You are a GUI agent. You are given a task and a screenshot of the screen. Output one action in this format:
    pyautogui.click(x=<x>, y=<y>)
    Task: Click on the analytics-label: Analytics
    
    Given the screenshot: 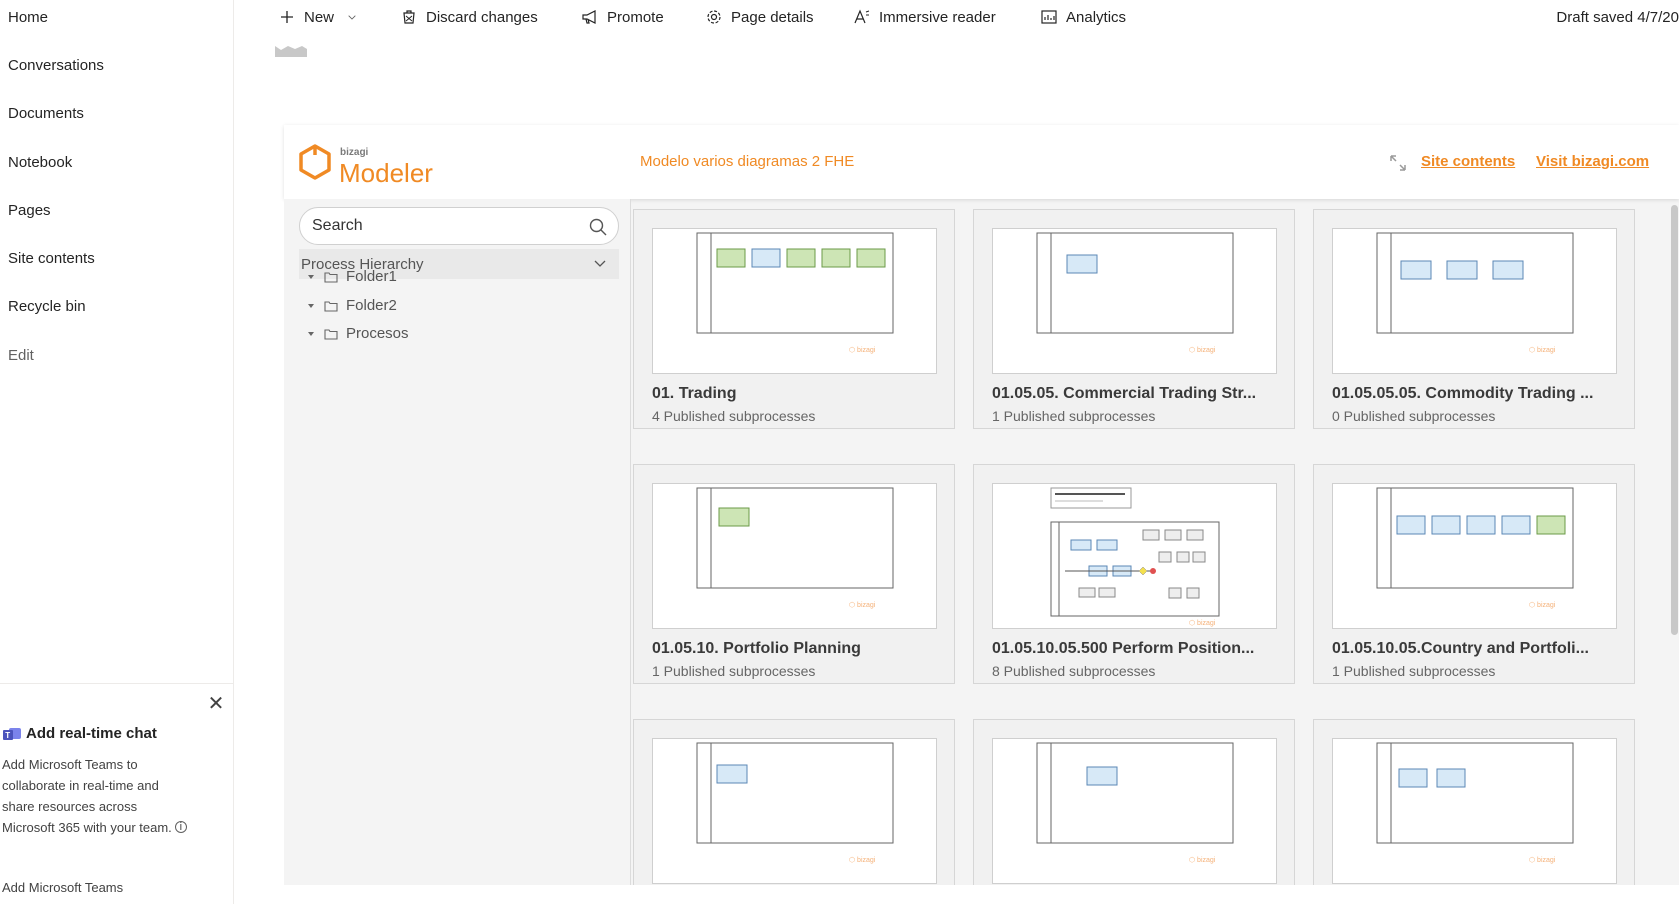 What is the action you would take?
    pyautogui.click(x=1096, y=17)
    